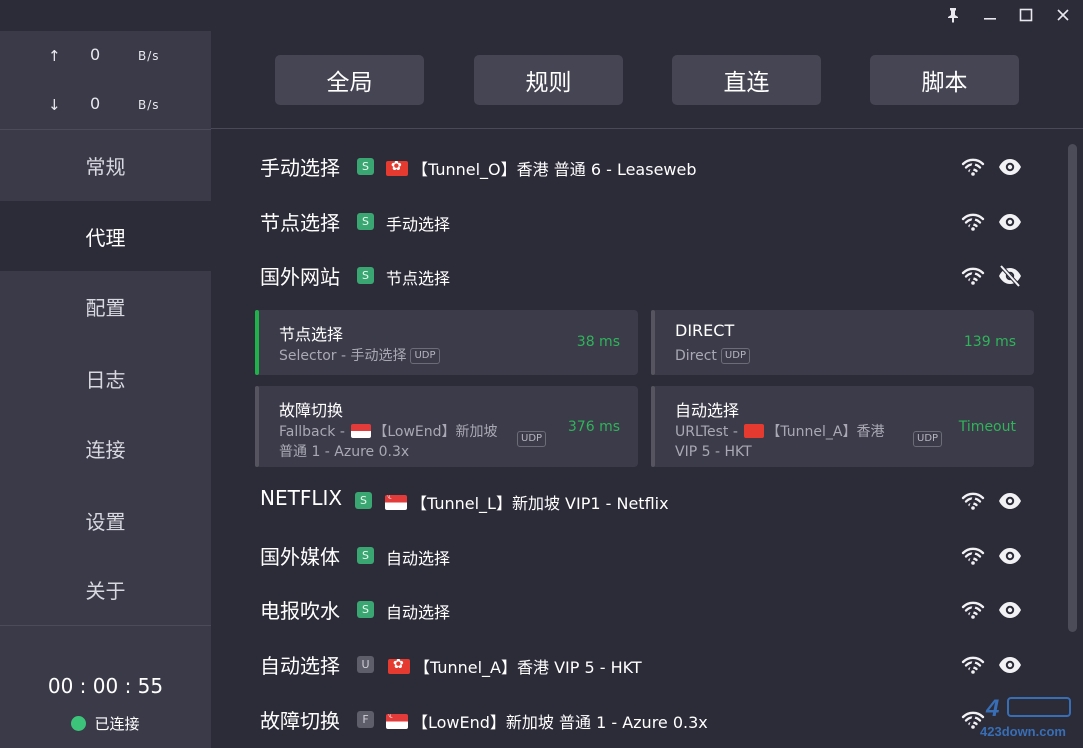 Image resolution: width=1083 pixels, height=748 pixels. I want to click on group-name: 自动选择, so click(300, 666).